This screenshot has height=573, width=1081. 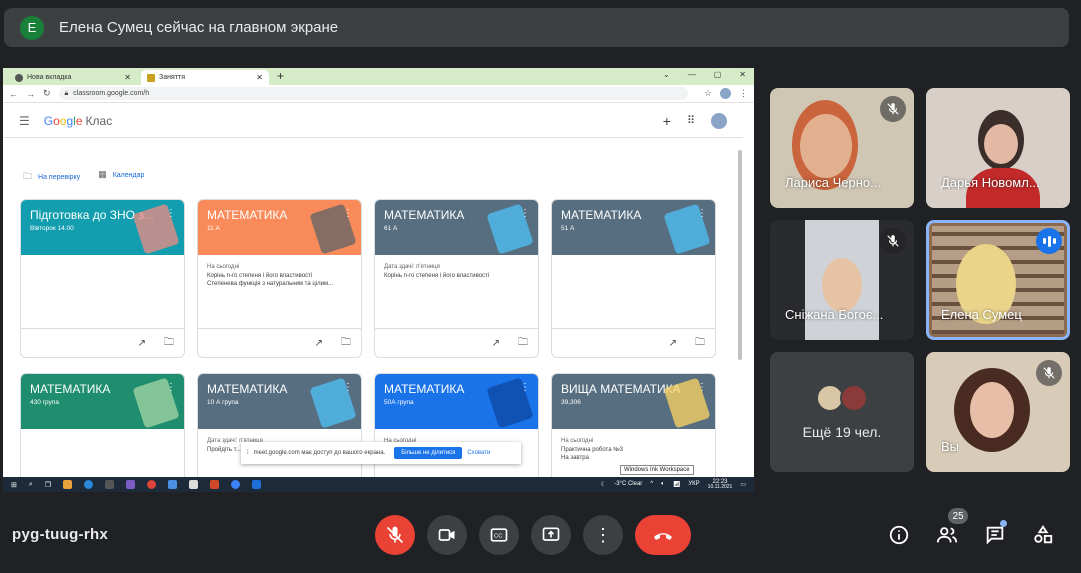 I want to click on class-card: МАТЕМАТИКА 50А група ⋮ На сьогодні ↗ 🗀︎, so click(x=456, y=432).